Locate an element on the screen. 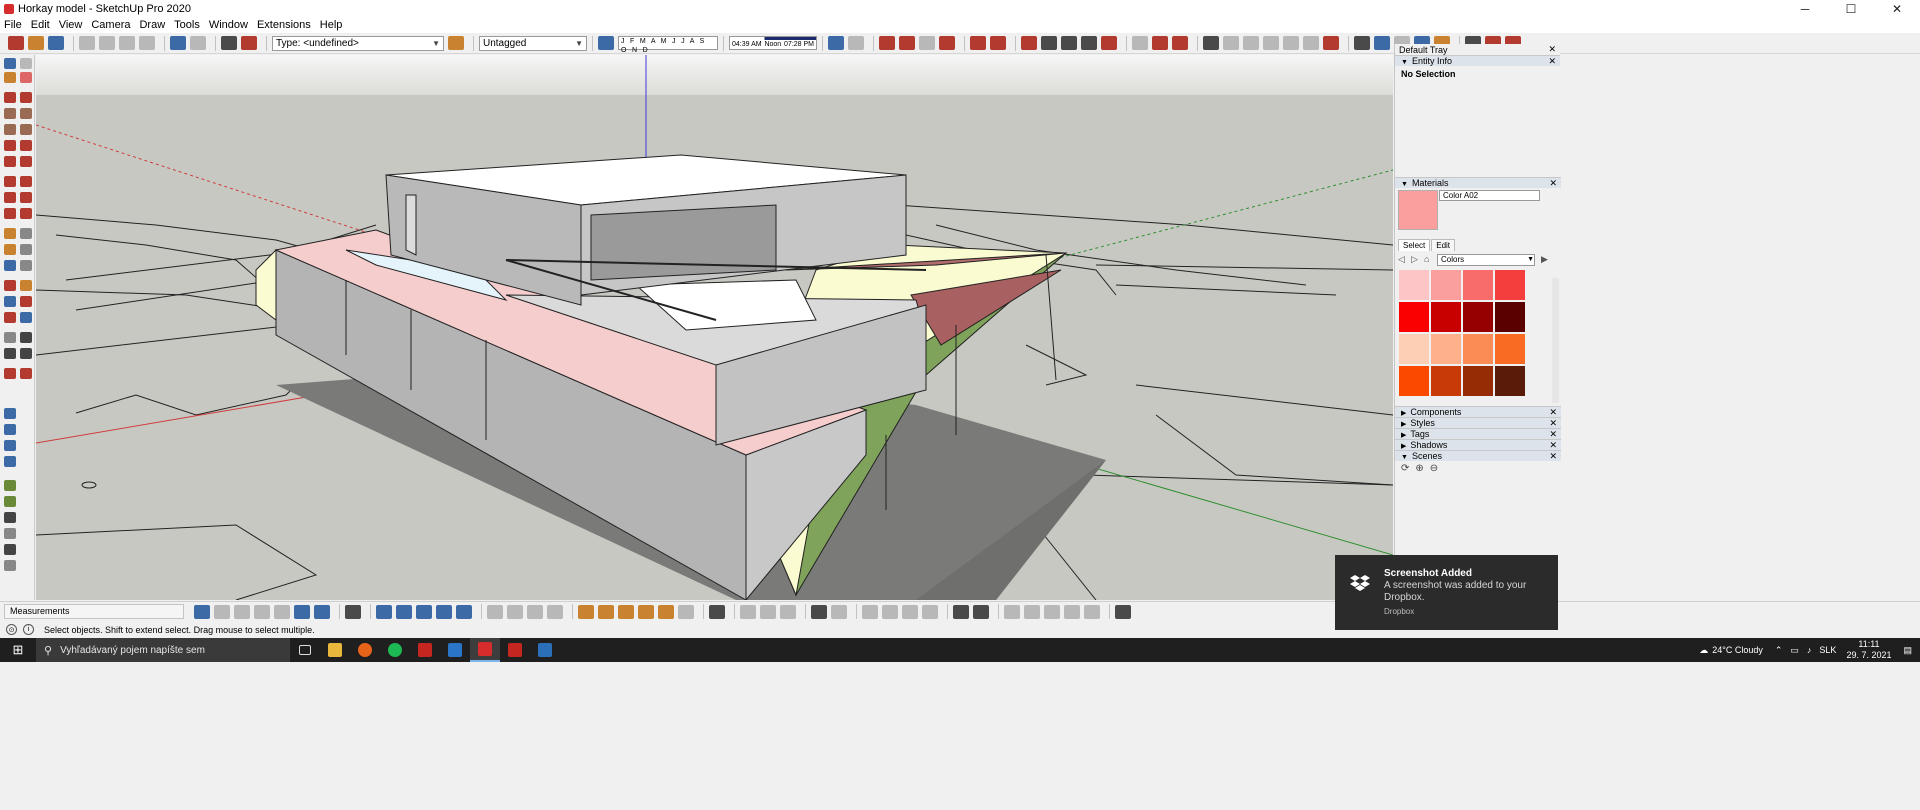 The height and width of the screenshot is (810, 1920). add-scene-icon: ⊕ is located at coordinates (1419, 468).